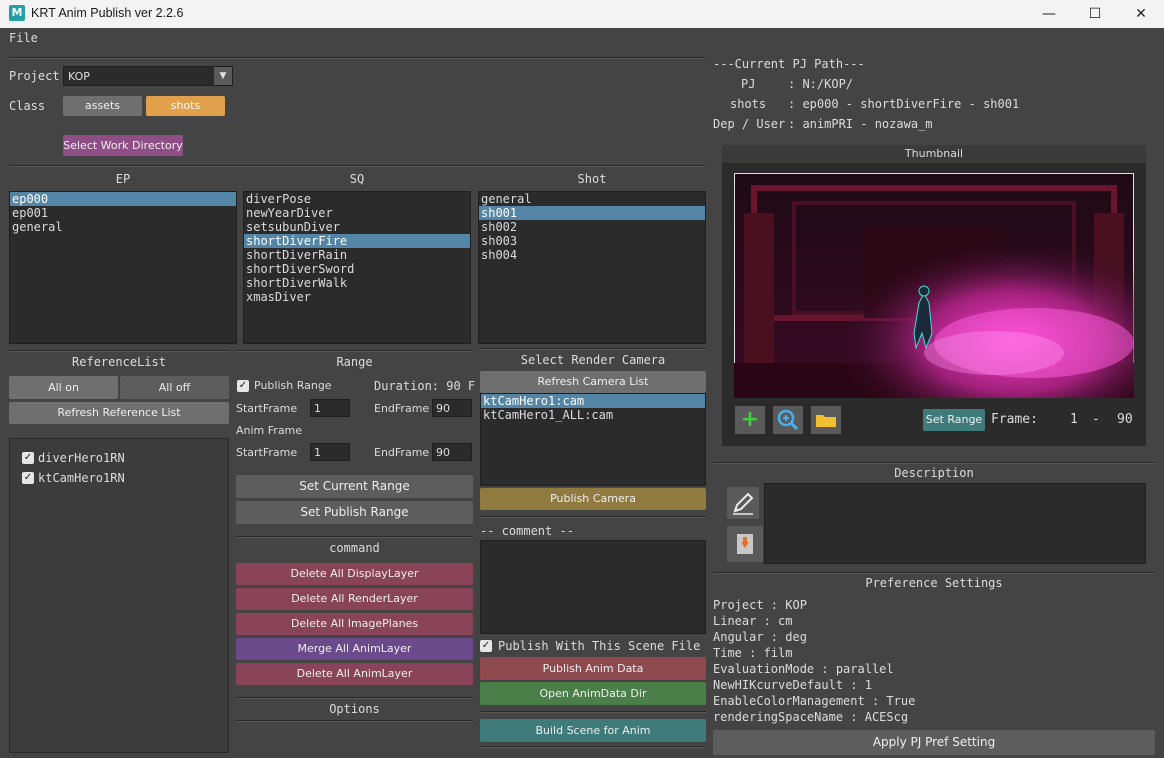 This screenshot has width=1164, height=758. Describe the element at coordinates (119, 595) in the screenshot. I see `reference-list: ✓ diverHero1RN ✓ ktCamHero1RN` at that location.